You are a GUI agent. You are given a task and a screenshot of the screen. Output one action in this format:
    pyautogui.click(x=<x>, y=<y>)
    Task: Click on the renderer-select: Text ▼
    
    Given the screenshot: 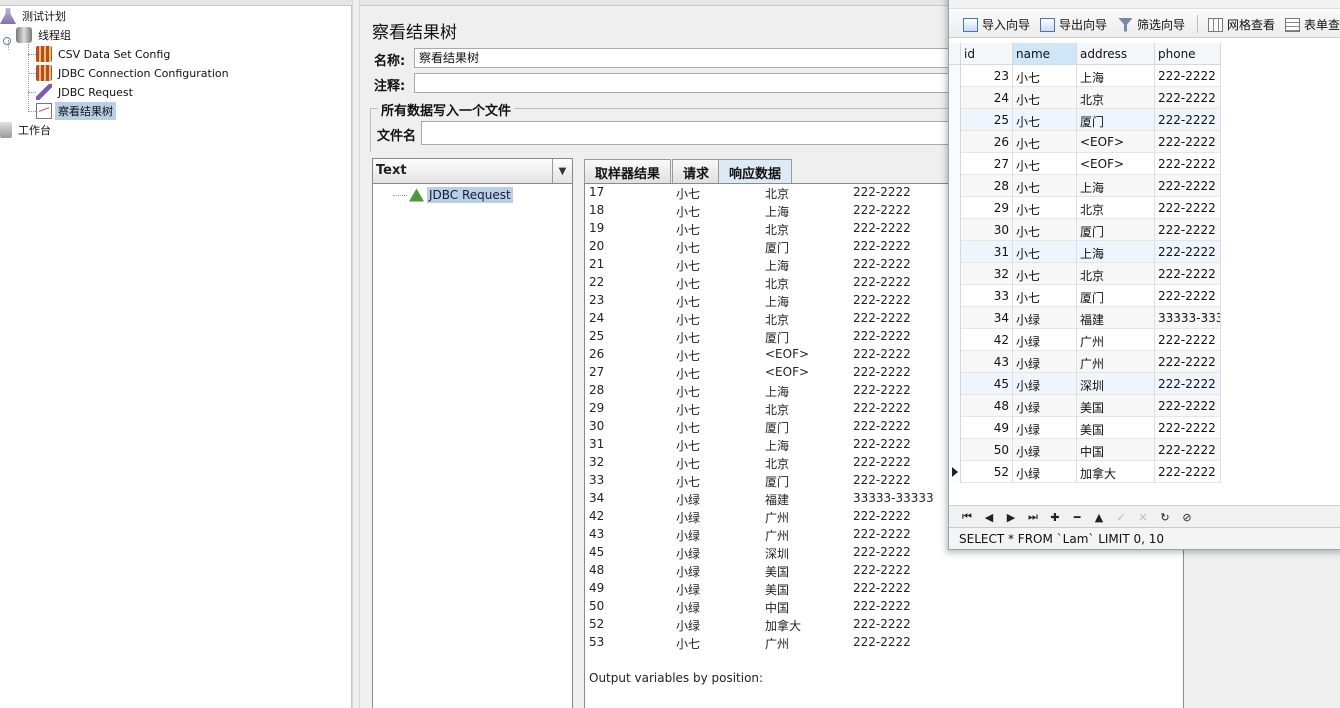 What is the action you would take?
    pyautogui.click(x=472, y=171)
    